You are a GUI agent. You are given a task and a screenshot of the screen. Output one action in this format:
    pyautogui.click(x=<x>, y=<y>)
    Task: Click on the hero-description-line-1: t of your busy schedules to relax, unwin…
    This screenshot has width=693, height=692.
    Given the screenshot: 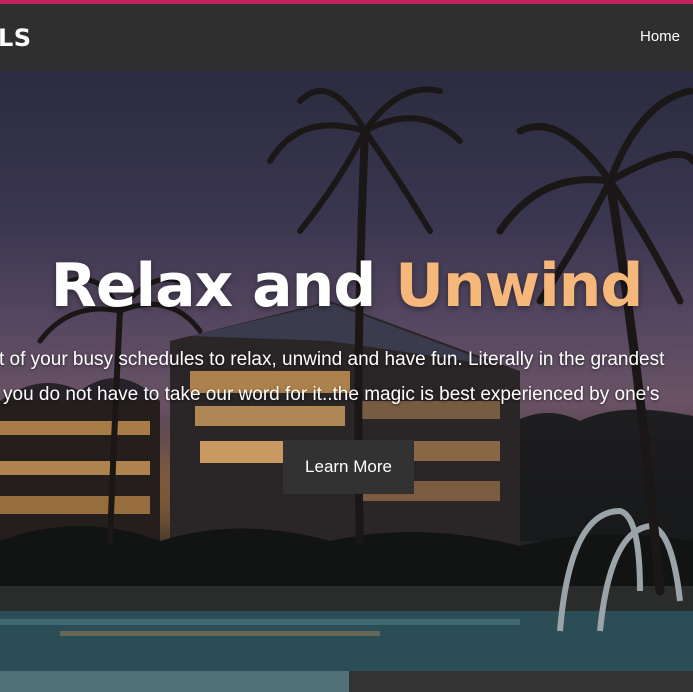 What is the action you would take?
    pyautogui.click(x=332, y=359)
    